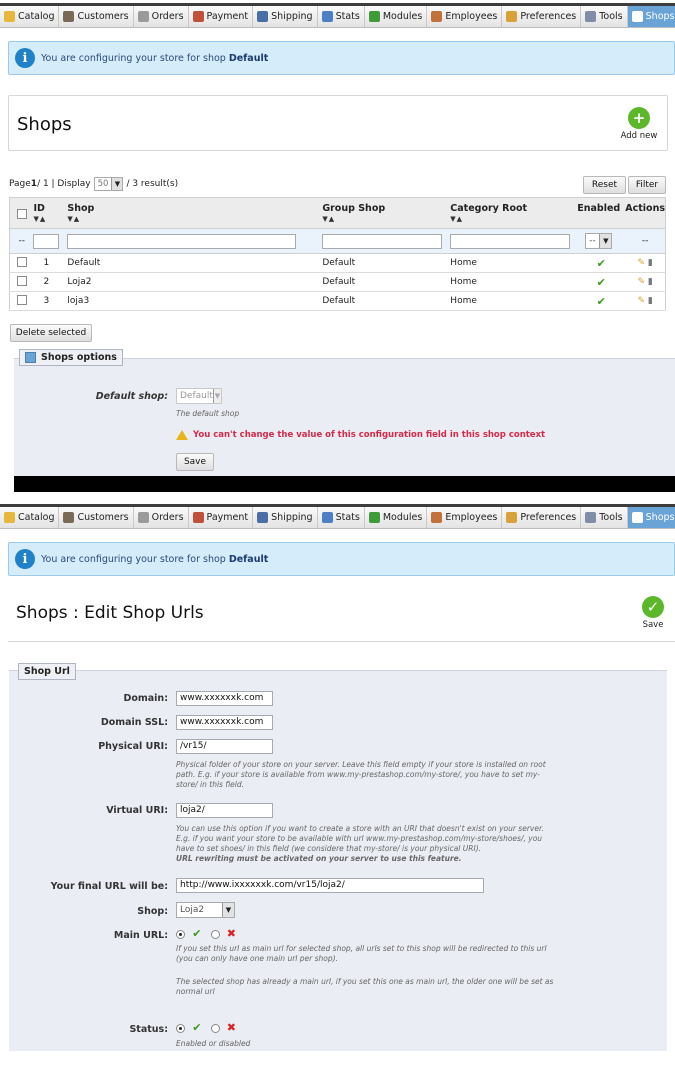 The height and width of the screenshot is (1067, 675). What do you see at coordinates (382, 241) in the screenshot?
I see `filter-group-input` at bounding box center [382, 241].